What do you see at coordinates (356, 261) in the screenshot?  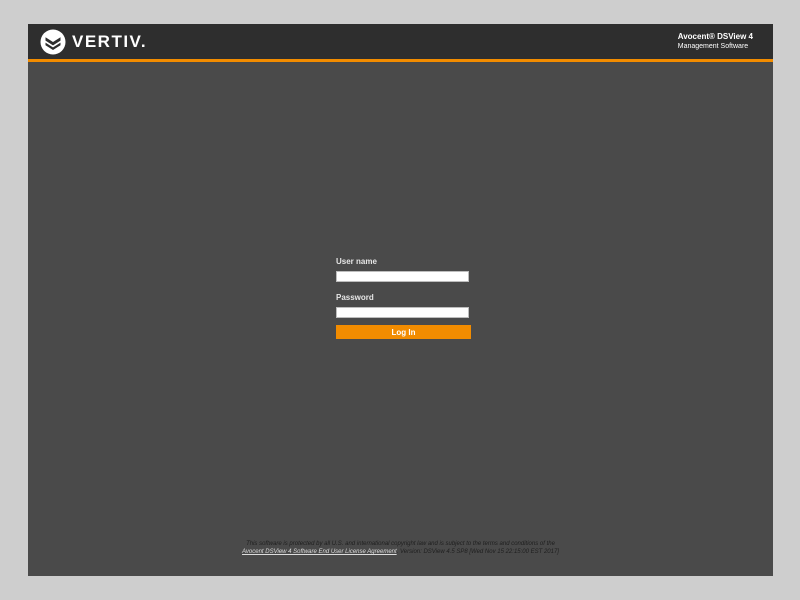 I see `username-label: User name` at bounding box center [356, 261].